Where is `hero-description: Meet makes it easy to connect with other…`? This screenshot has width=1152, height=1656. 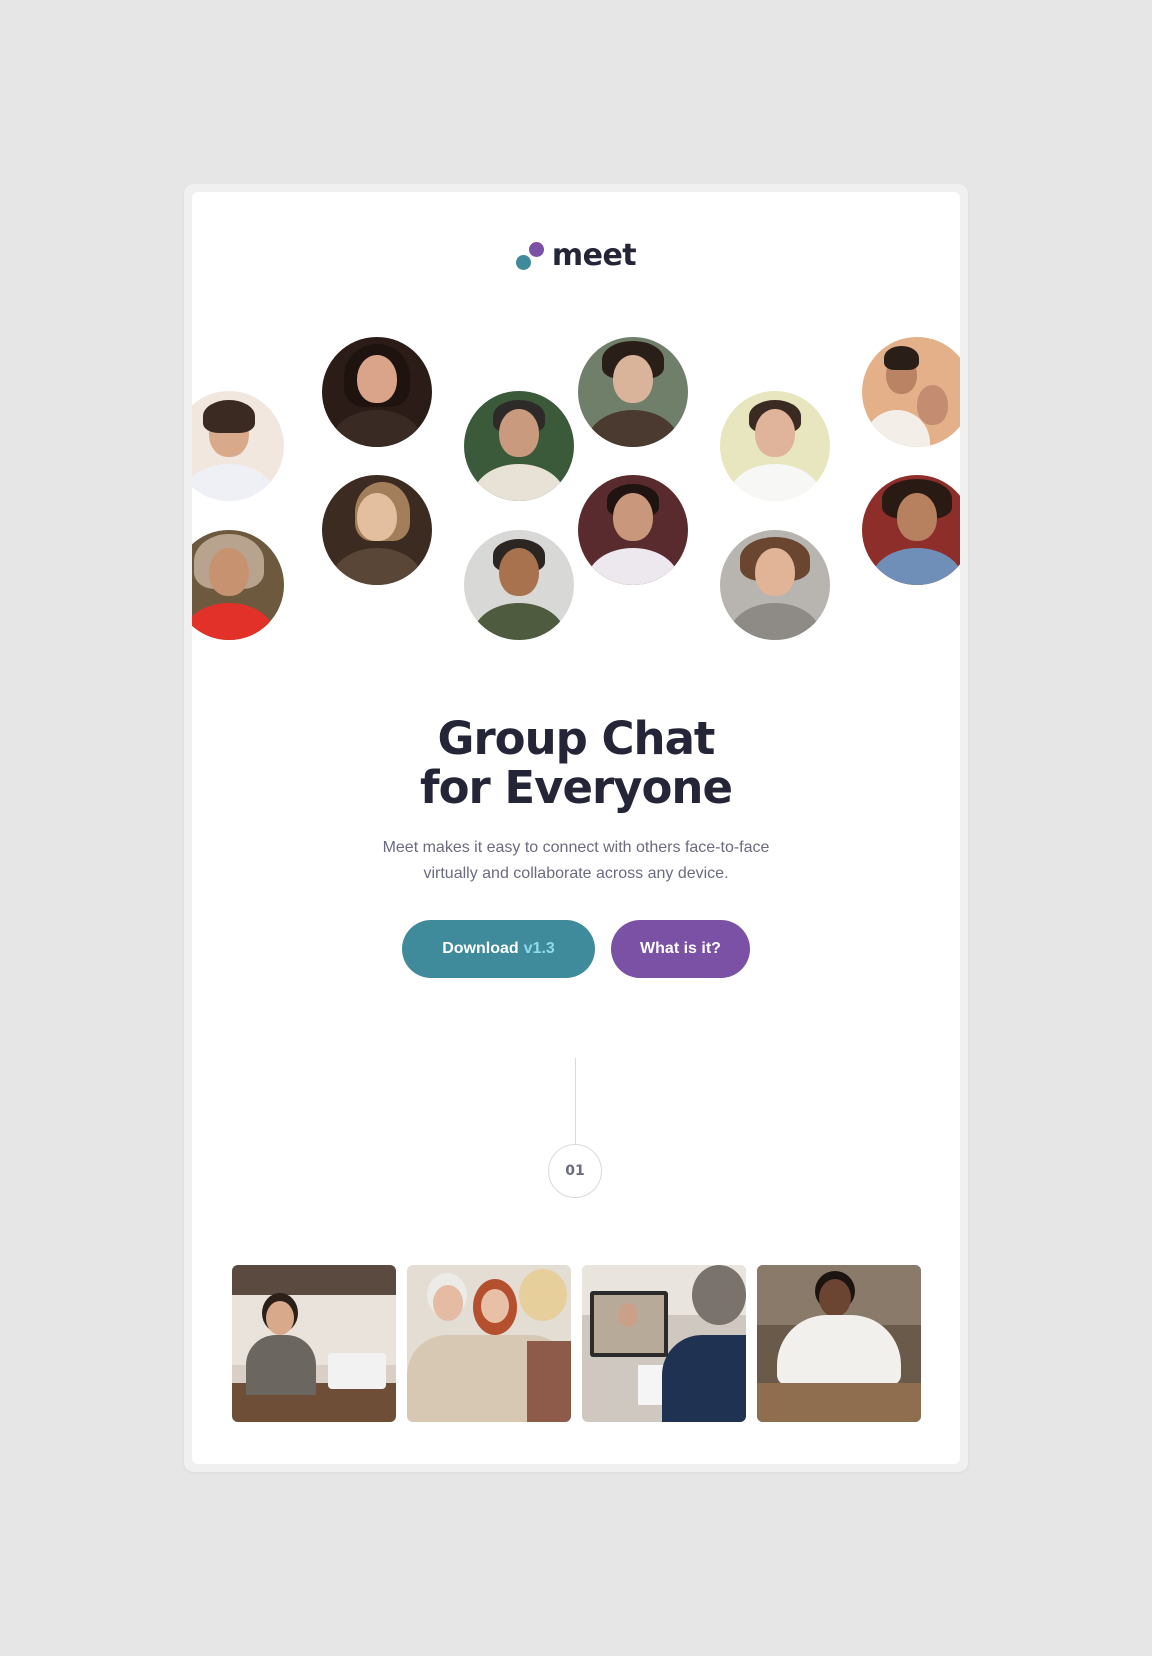
hero-description: Meet makes it easy to connect with other… is located at coordinates (576, 860).